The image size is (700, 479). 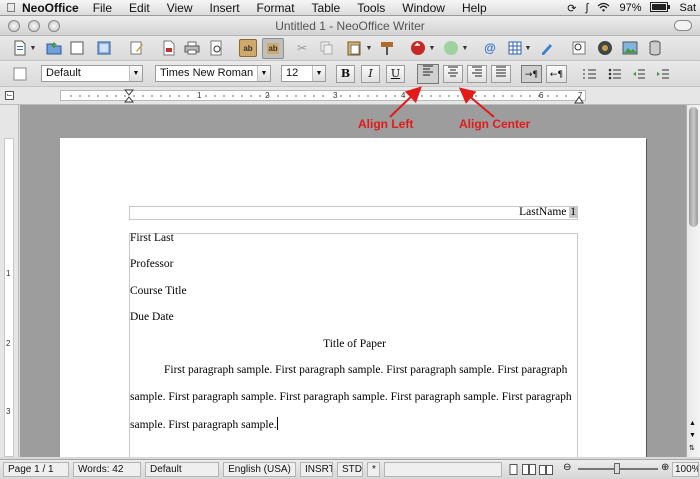 I want to click on undo-icon, so click(x=418, y=48).